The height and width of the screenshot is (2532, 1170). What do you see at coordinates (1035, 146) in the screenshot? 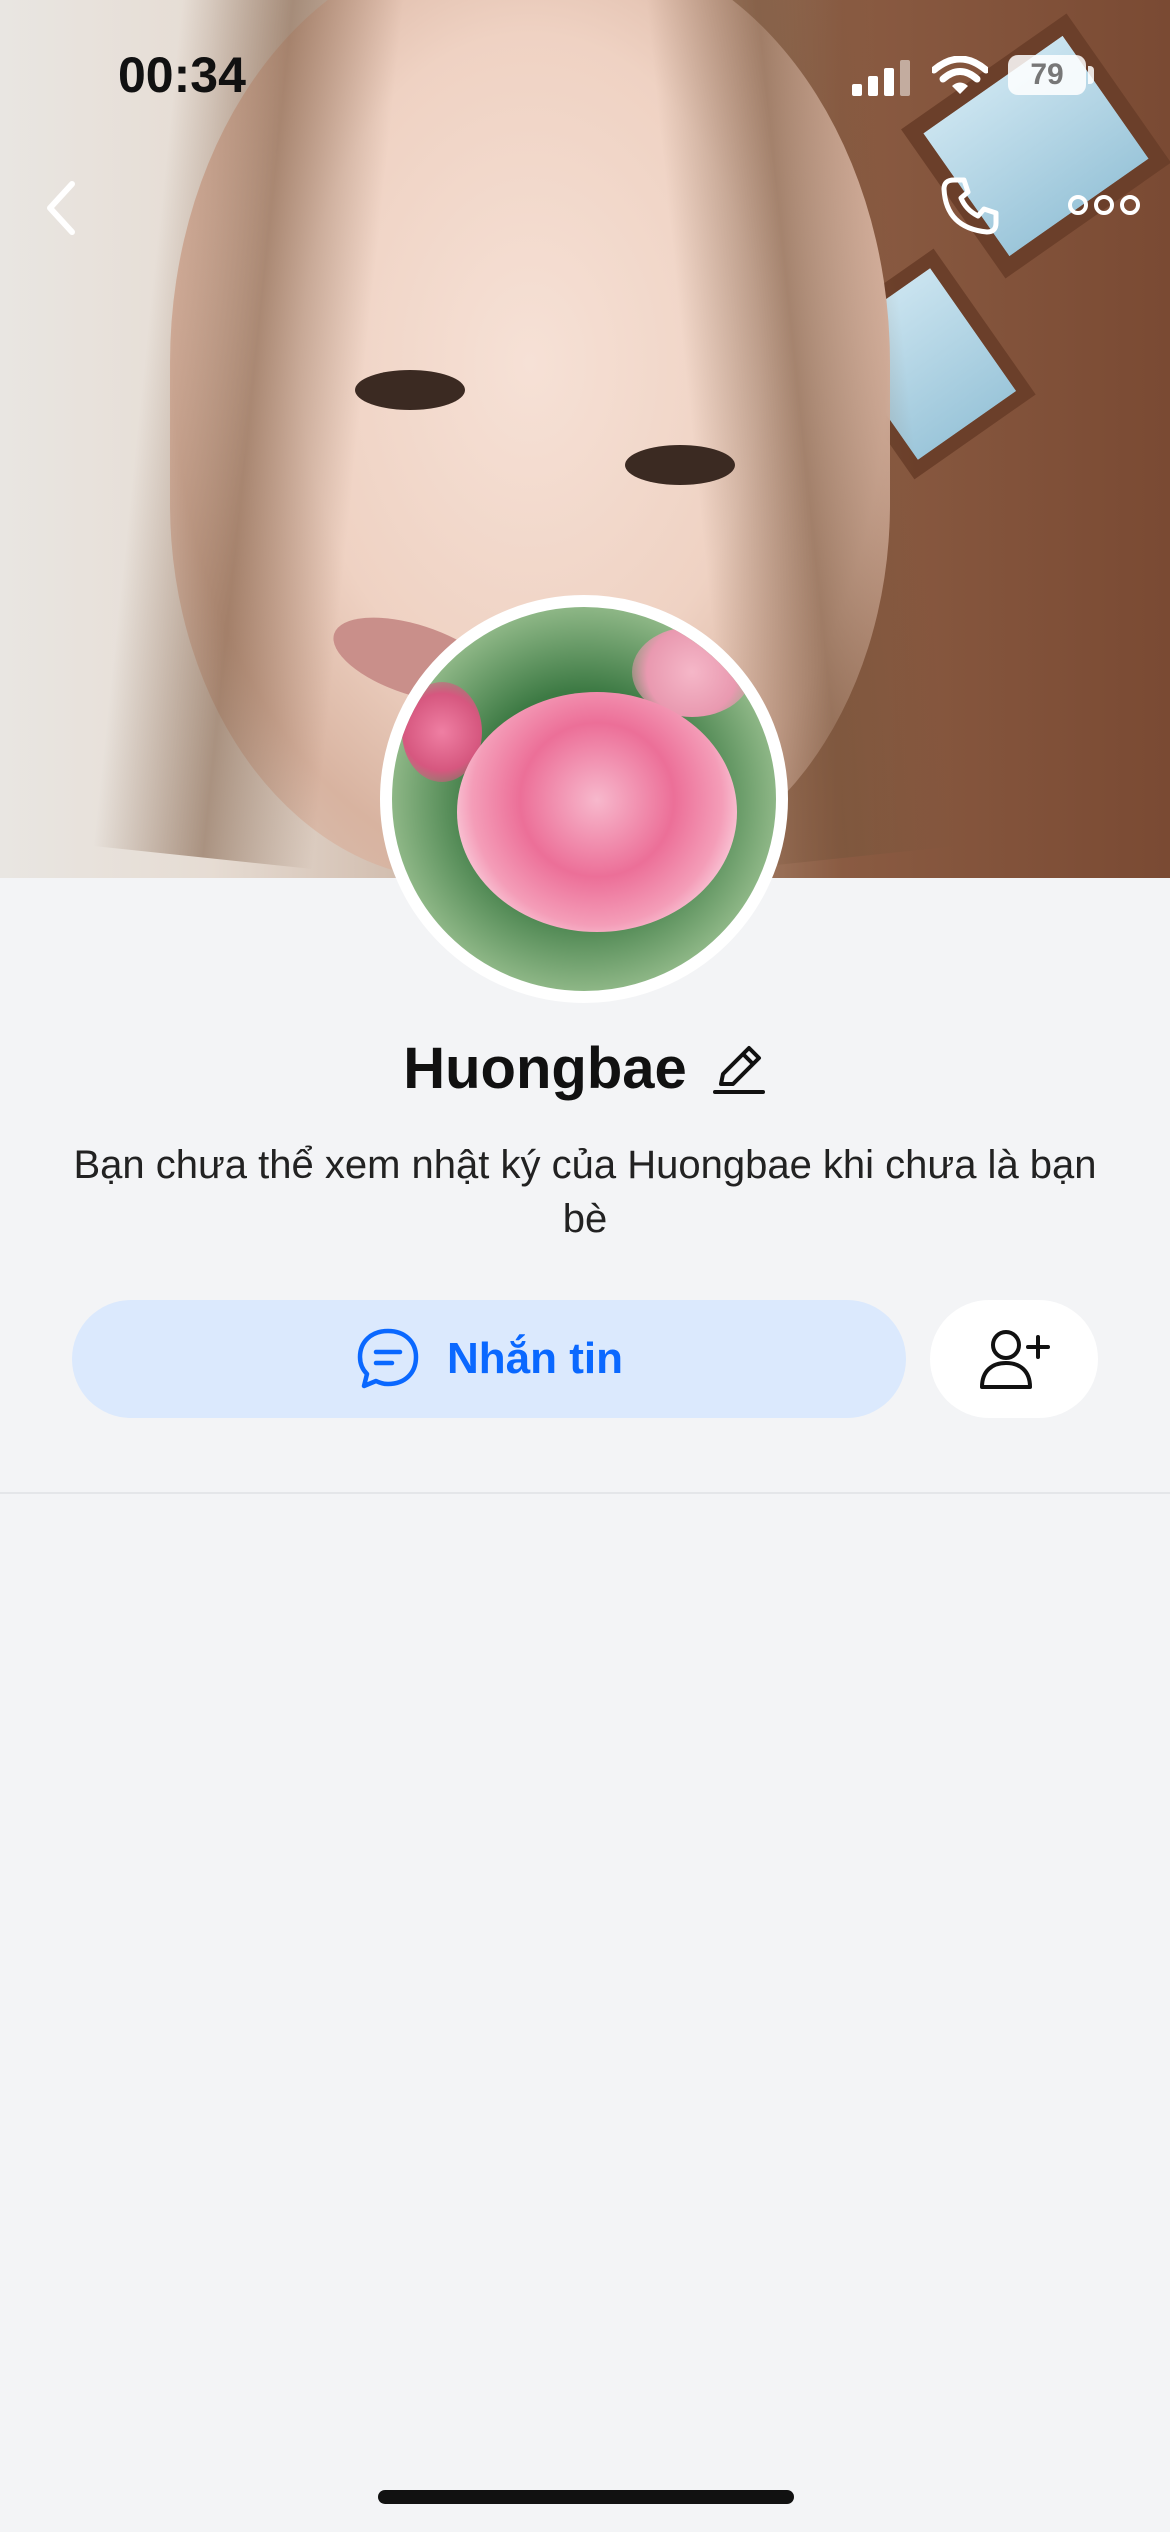
I see `cover-window-decor` at bounding box center [1035, 146].